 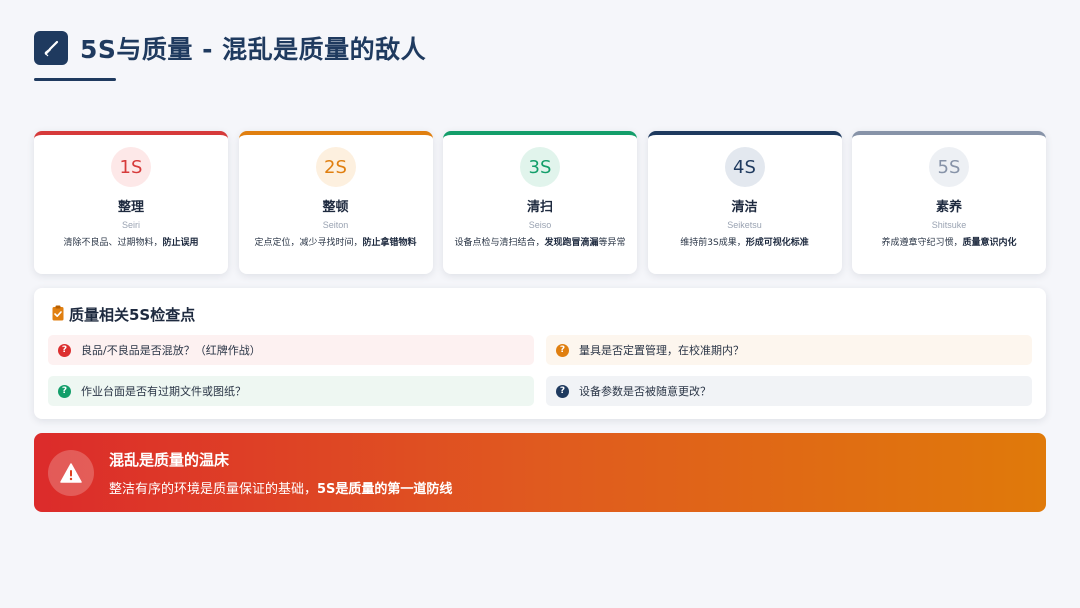 What do you see at coordinates (540, 243) in the screenshot?
I see `card-desc: 设备点检与清扫结合，发现跑冒滴漏等异常` at bounding box center [540, 243].